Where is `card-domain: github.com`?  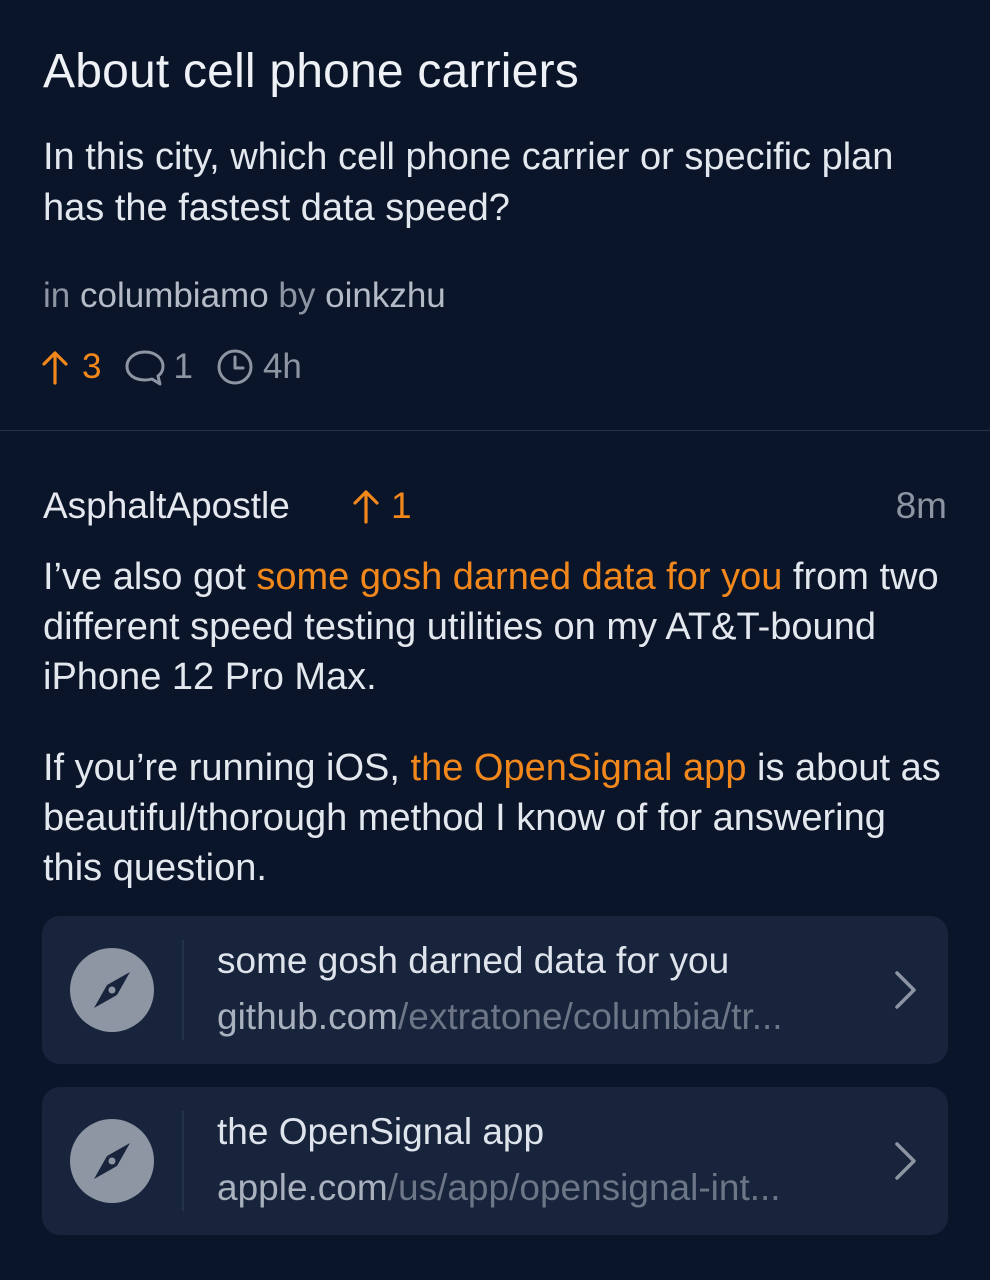 card-domain: github.com is located at coordinates (307, 1016).